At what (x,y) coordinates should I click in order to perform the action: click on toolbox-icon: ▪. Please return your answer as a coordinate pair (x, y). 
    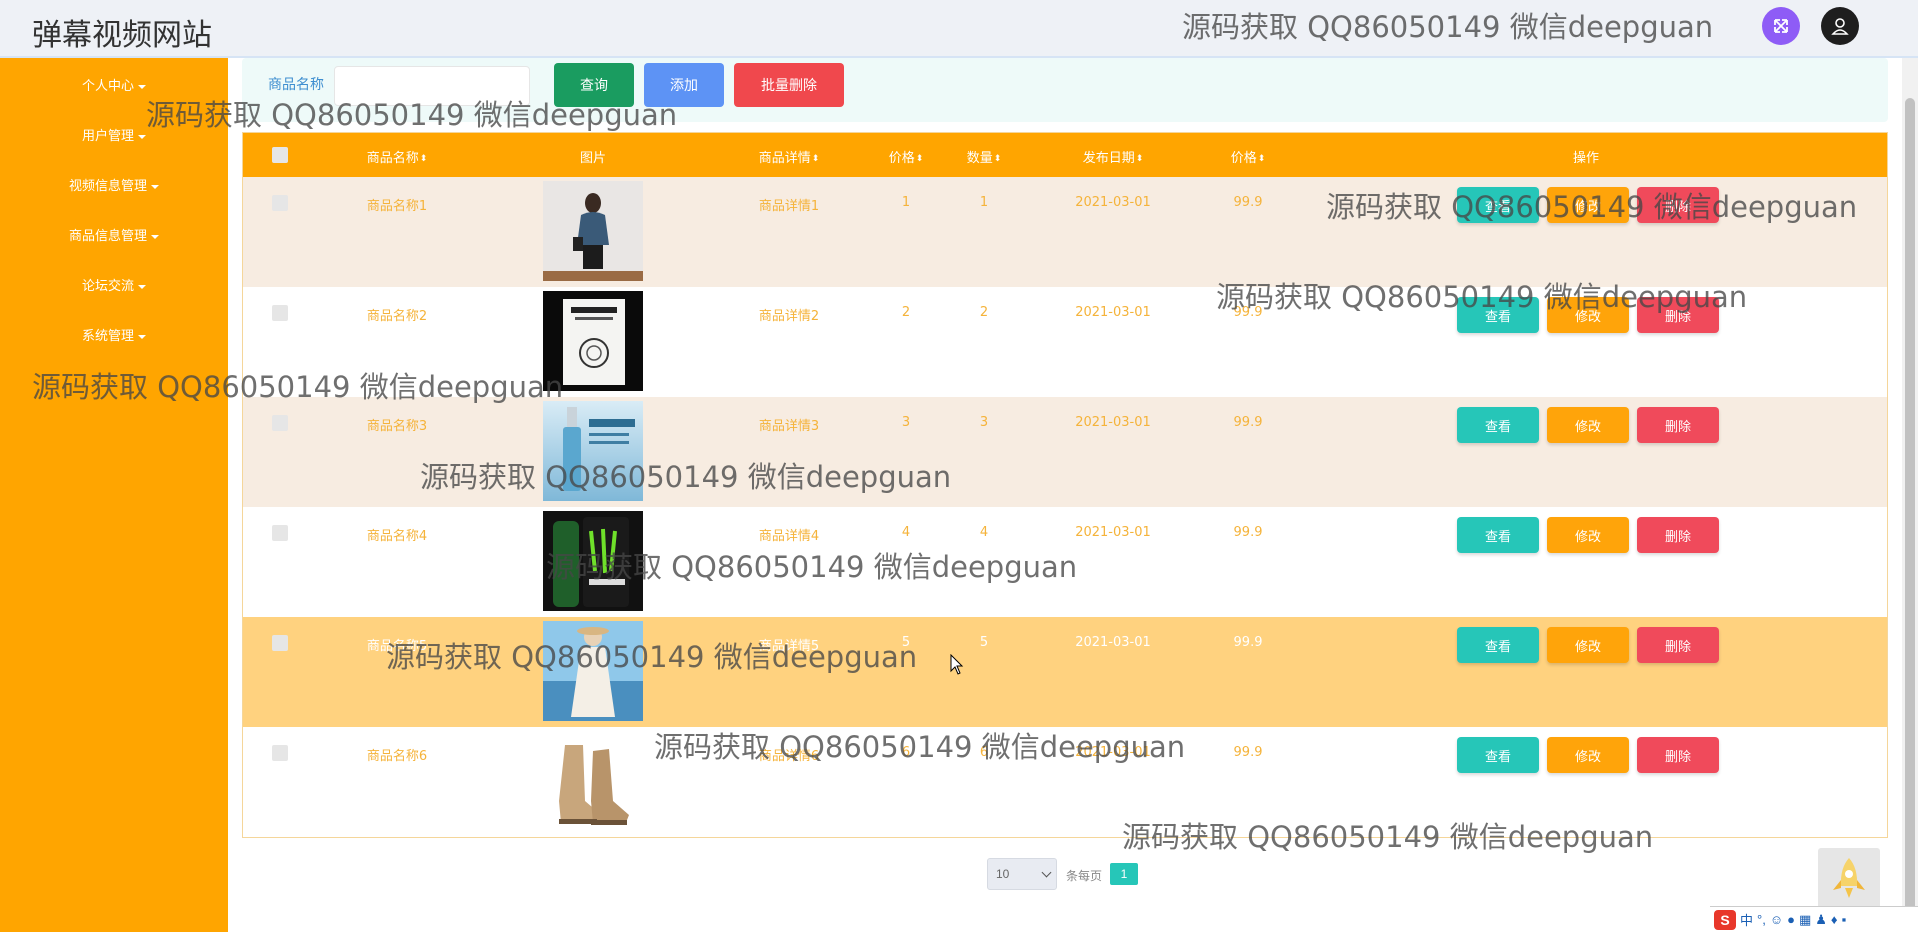
    Looking at the image, I should click on (1844, 919).